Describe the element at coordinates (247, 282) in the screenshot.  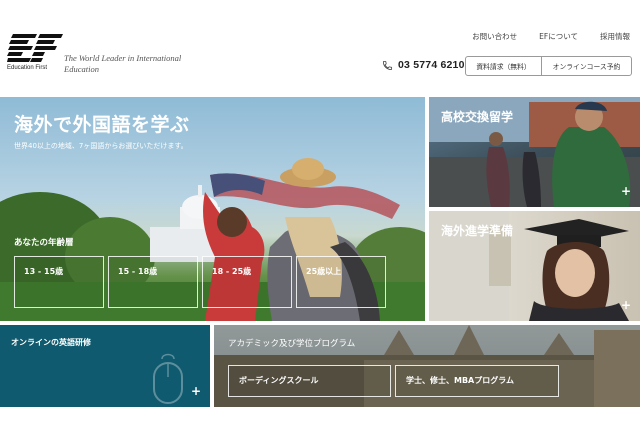
I see `age-18-25-button: 18 - 25歳` at that location.